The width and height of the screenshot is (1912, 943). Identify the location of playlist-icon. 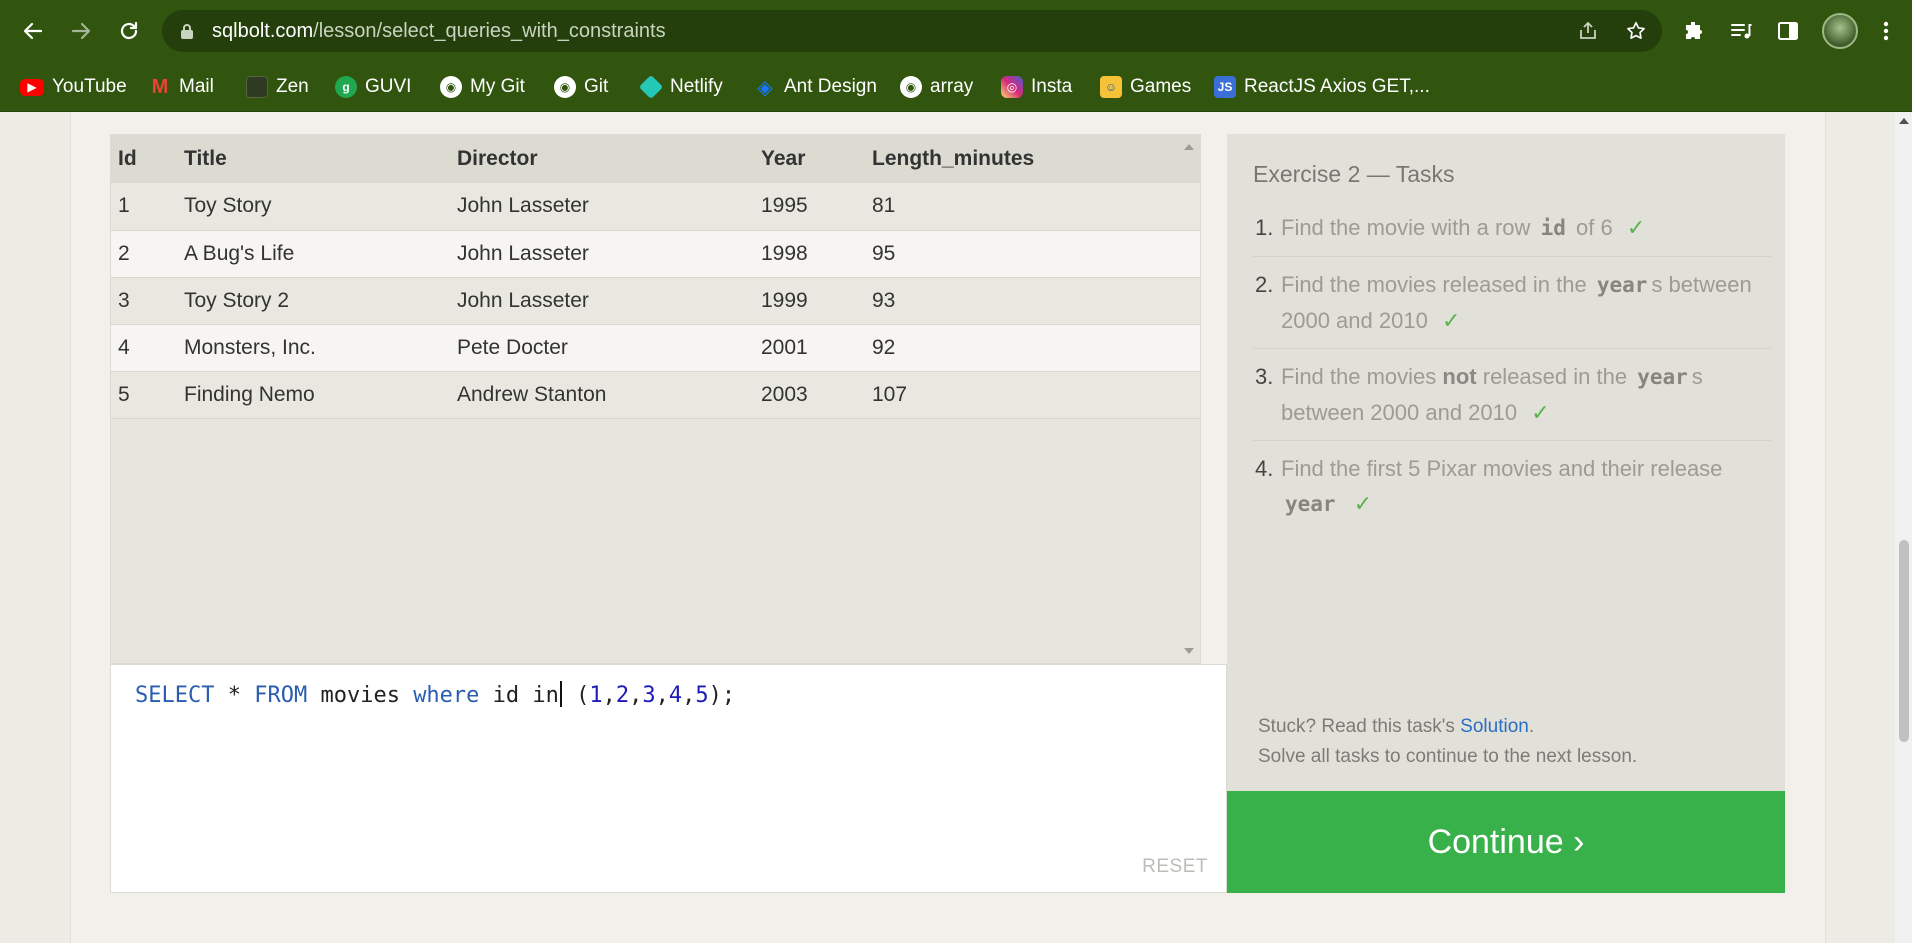
(1741, 31).